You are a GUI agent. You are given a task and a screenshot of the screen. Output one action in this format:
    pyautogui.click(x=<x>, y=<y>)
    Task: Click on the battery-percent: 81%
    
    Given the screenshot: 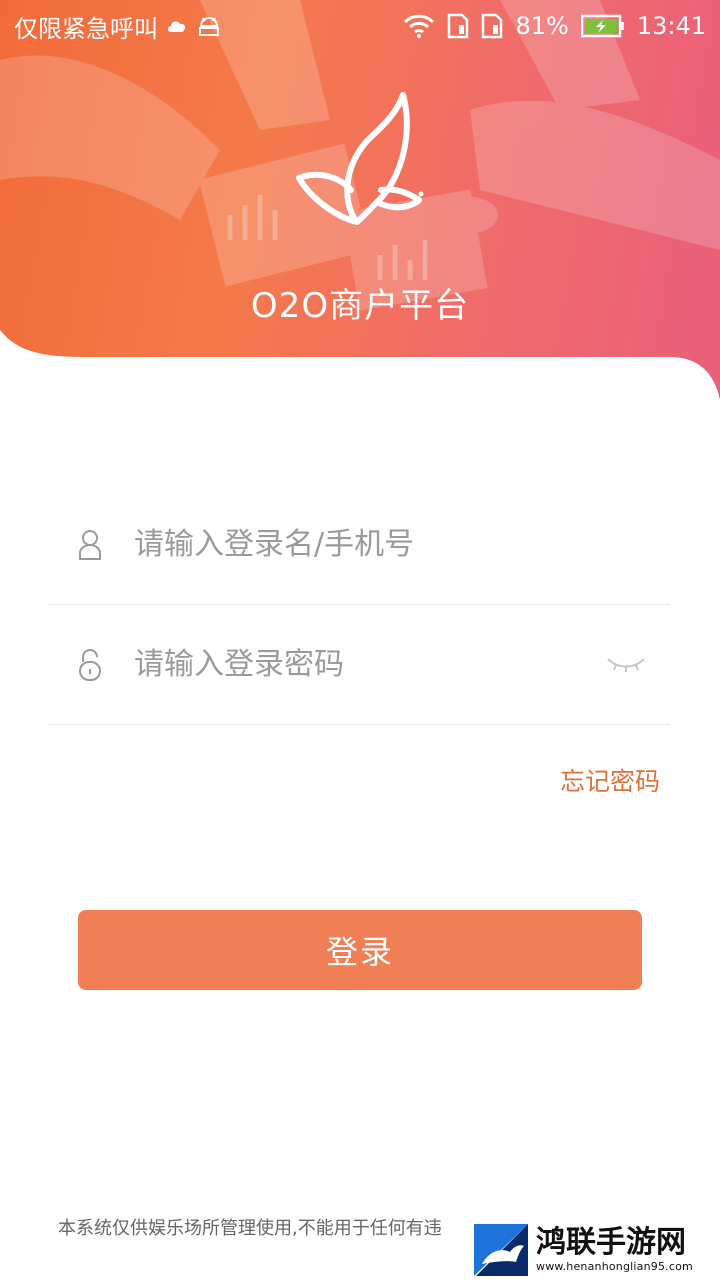 What is the action you would take?
    pyautogui.click(x=542, y=26)
    